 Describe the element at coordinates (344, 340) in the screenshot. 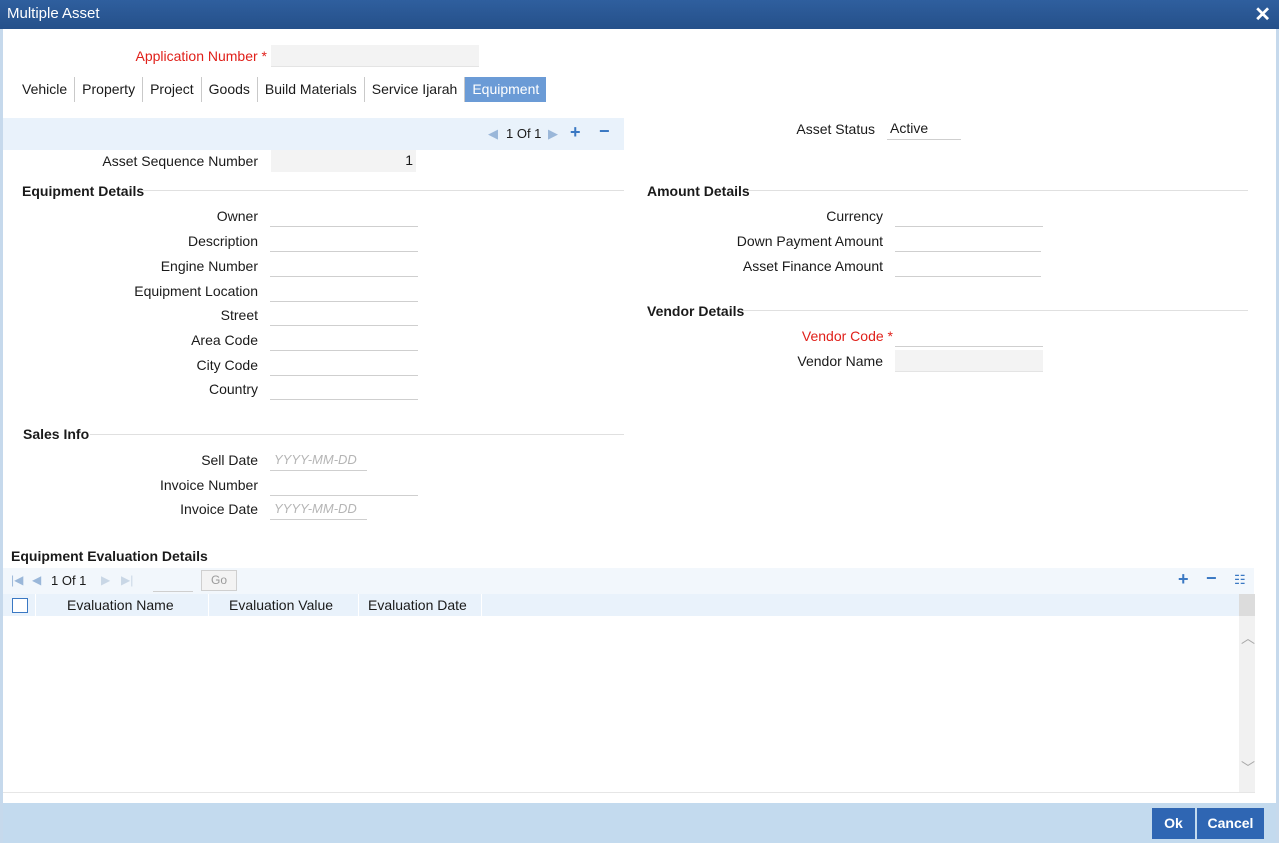

I see `area-code-input` at that location.